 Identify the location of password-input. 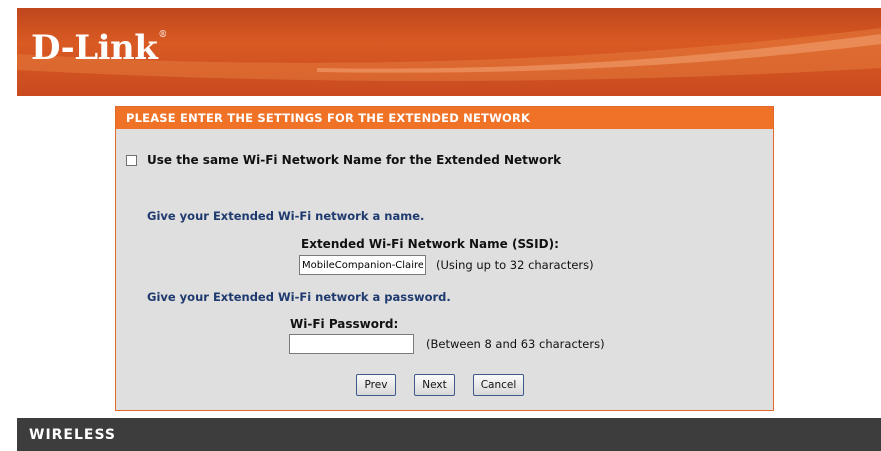
(351, 344).